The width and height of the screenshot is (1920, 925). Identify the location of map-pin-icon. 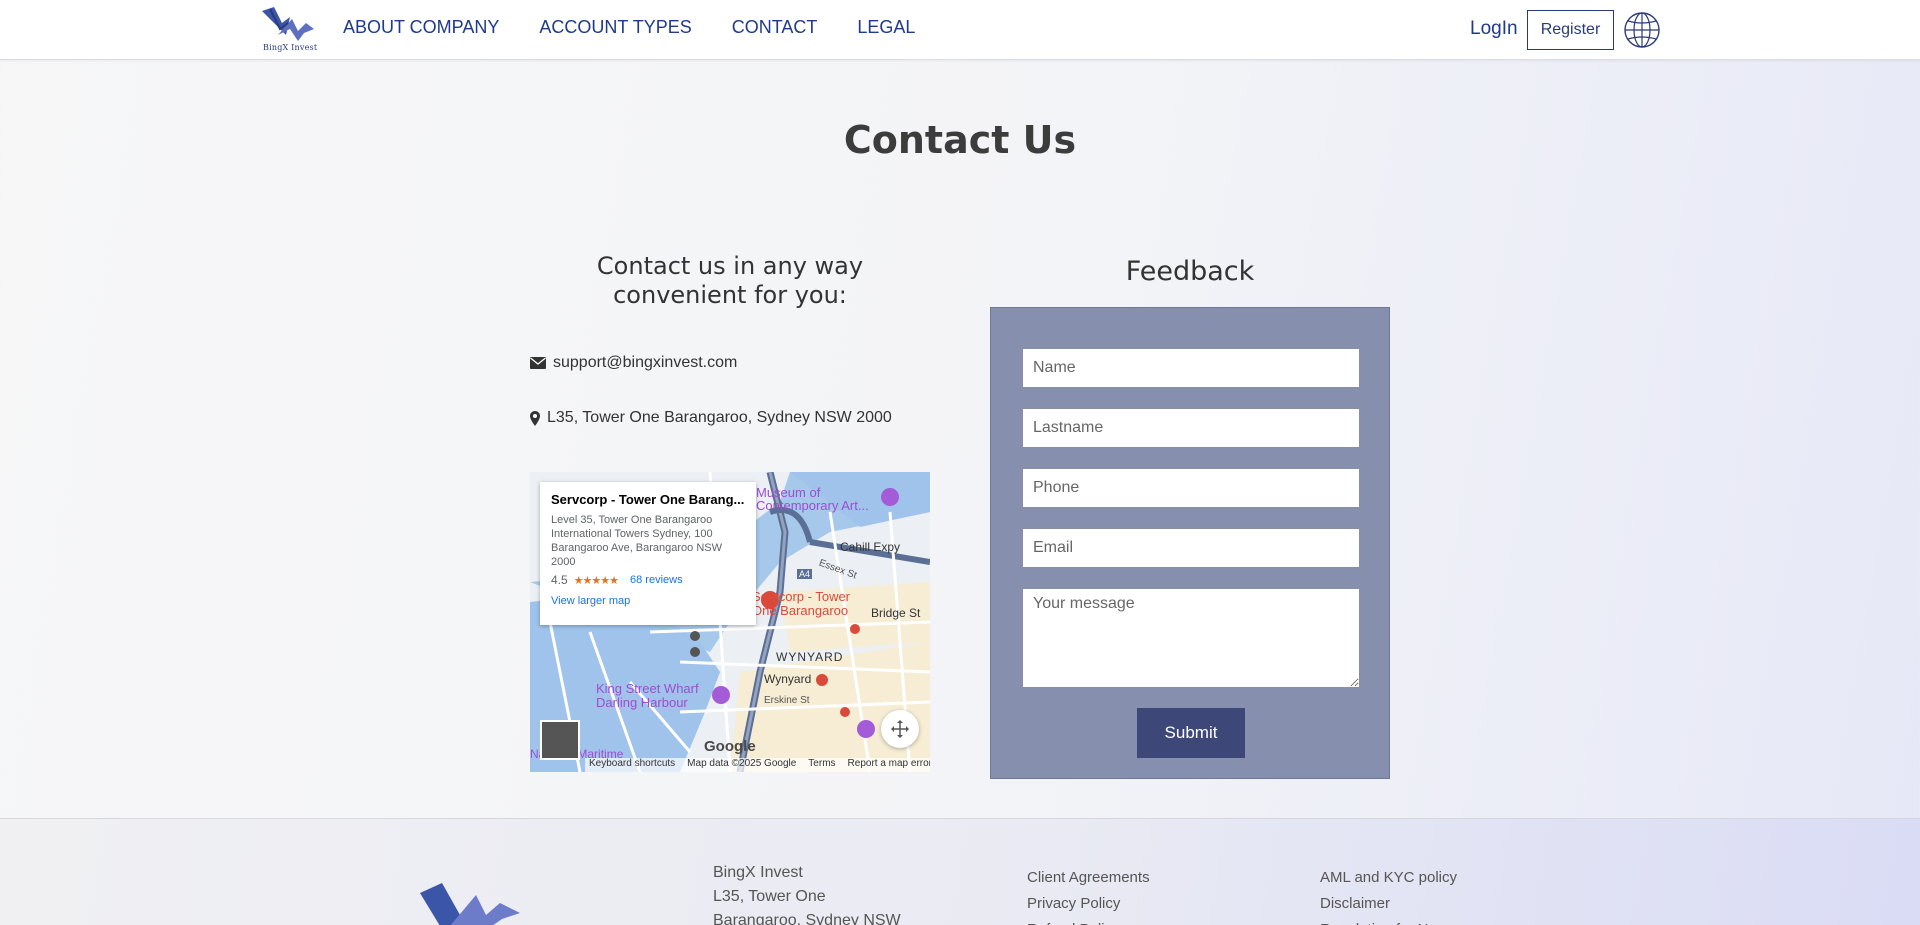
(535, 418).